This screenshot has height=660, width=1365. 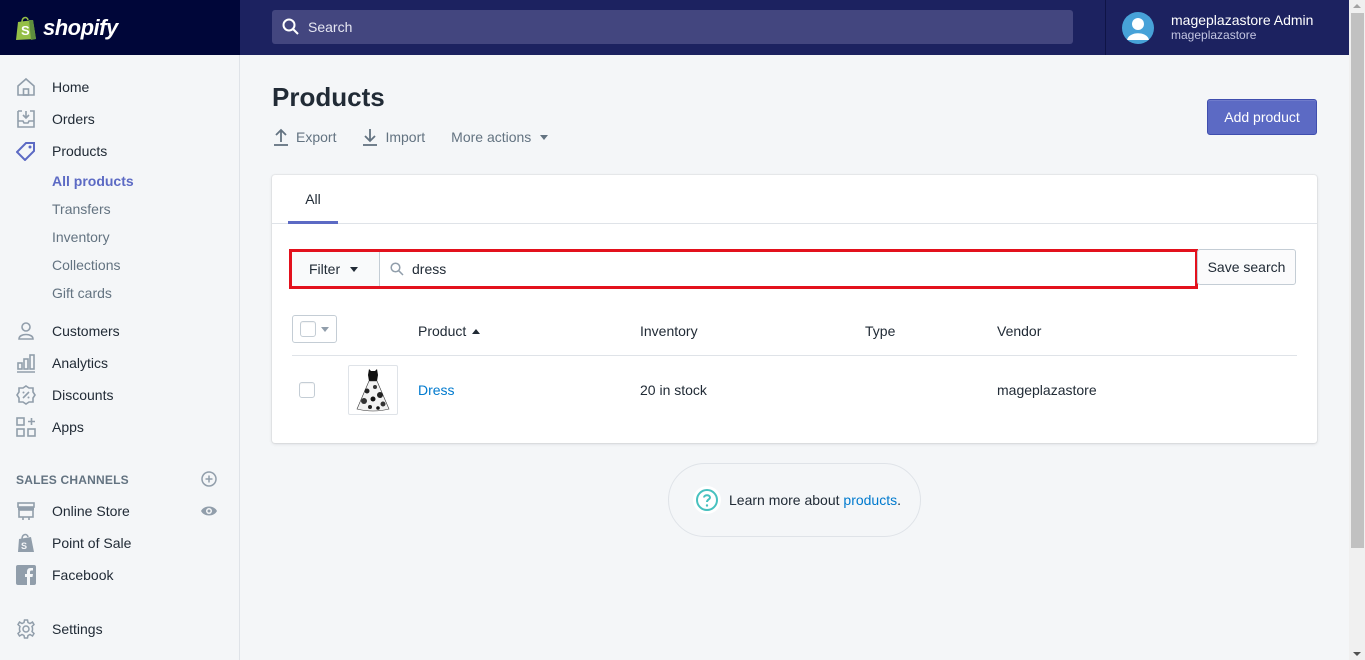 What do you see at coordinates (26, 511) in the screenshot?
I see `store-icon` at bounding box center [26, 511].